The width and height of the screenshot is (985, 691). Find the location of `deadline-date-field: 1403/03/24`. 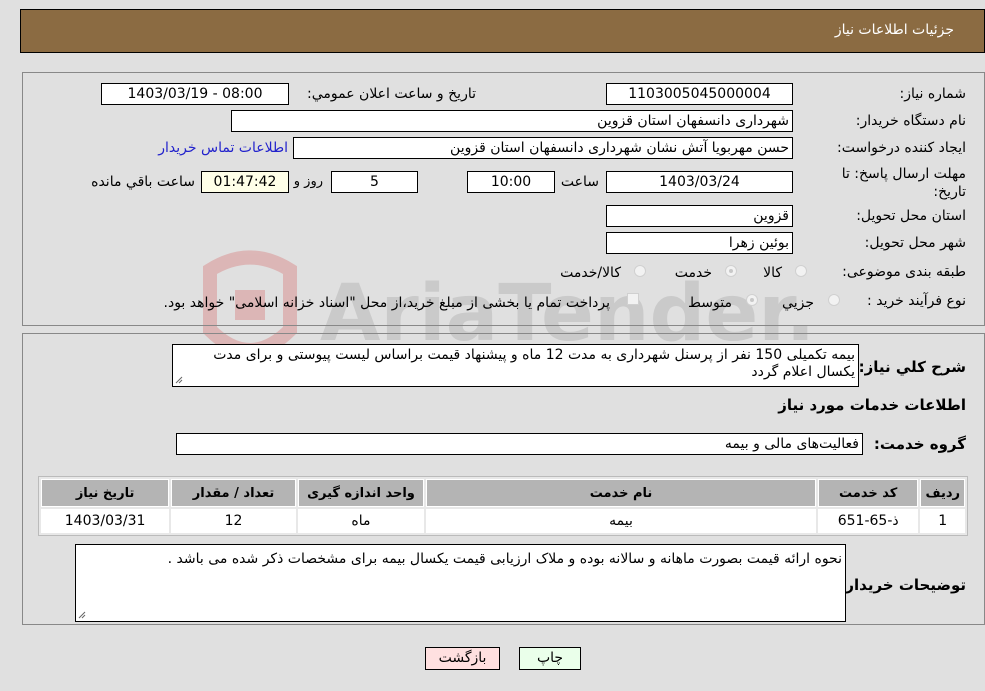

deadline-date-field: 1403/03/24 is located at coordinates (699, 182).